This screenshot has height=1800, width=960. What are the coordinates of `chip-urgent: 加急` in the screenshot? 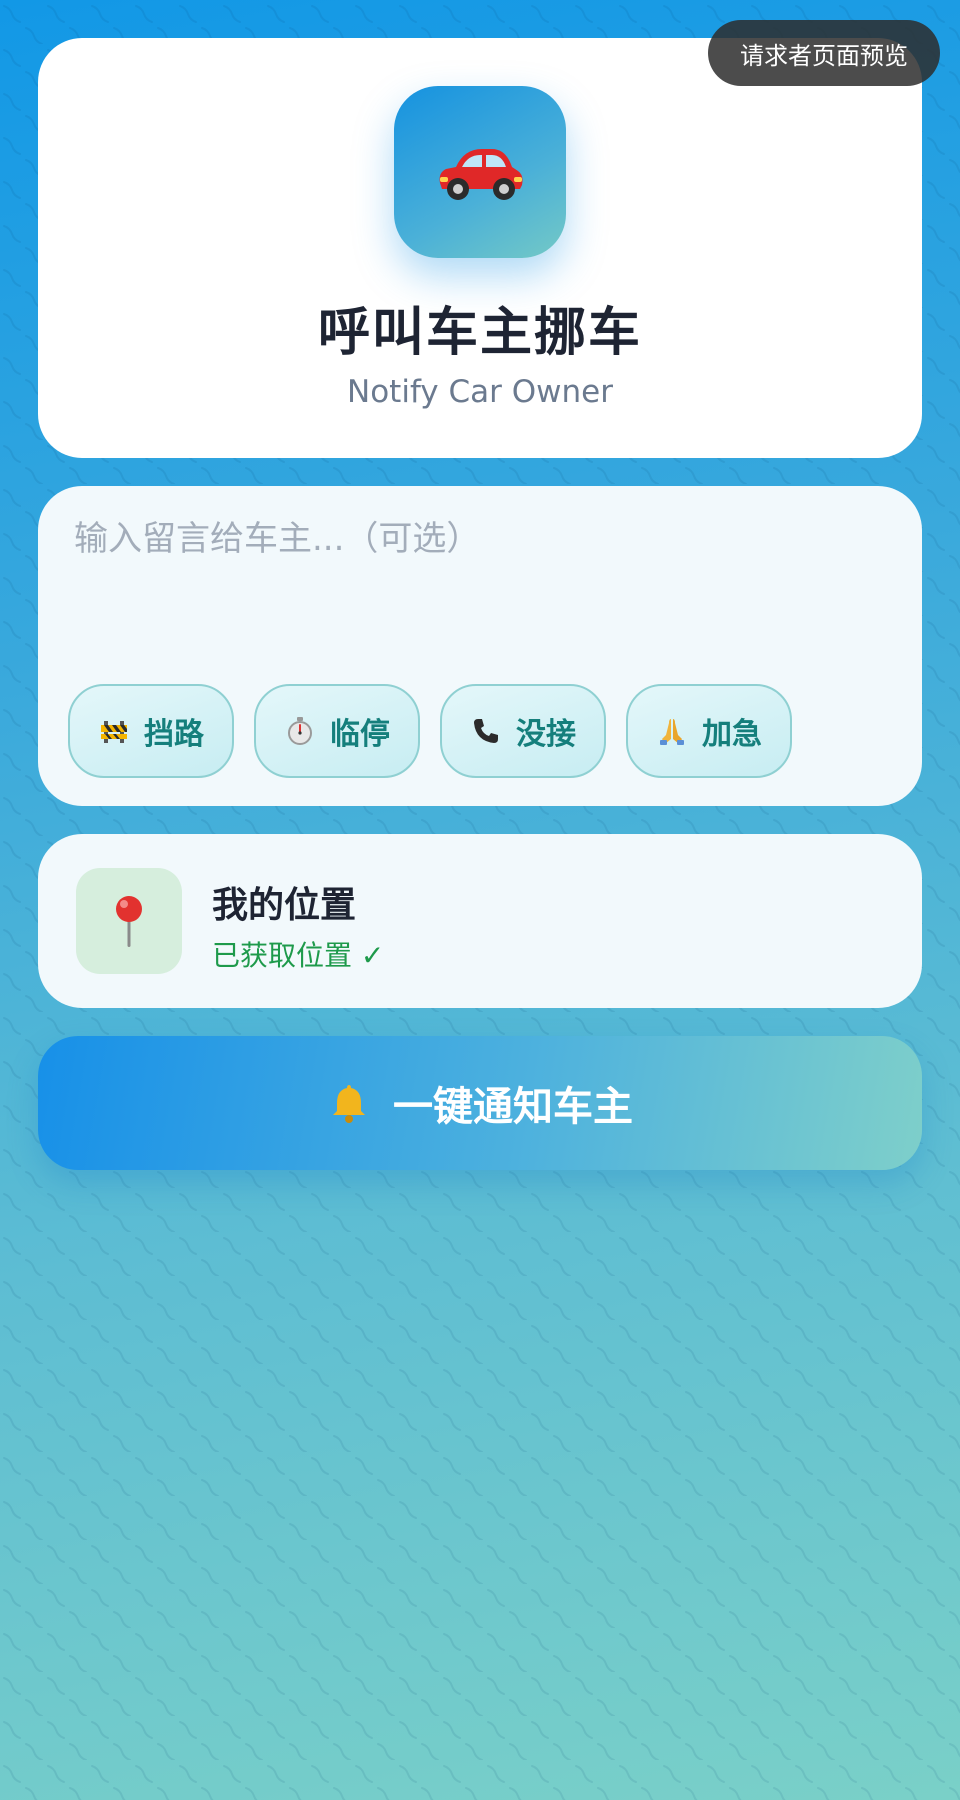 It's located at (709, 731).